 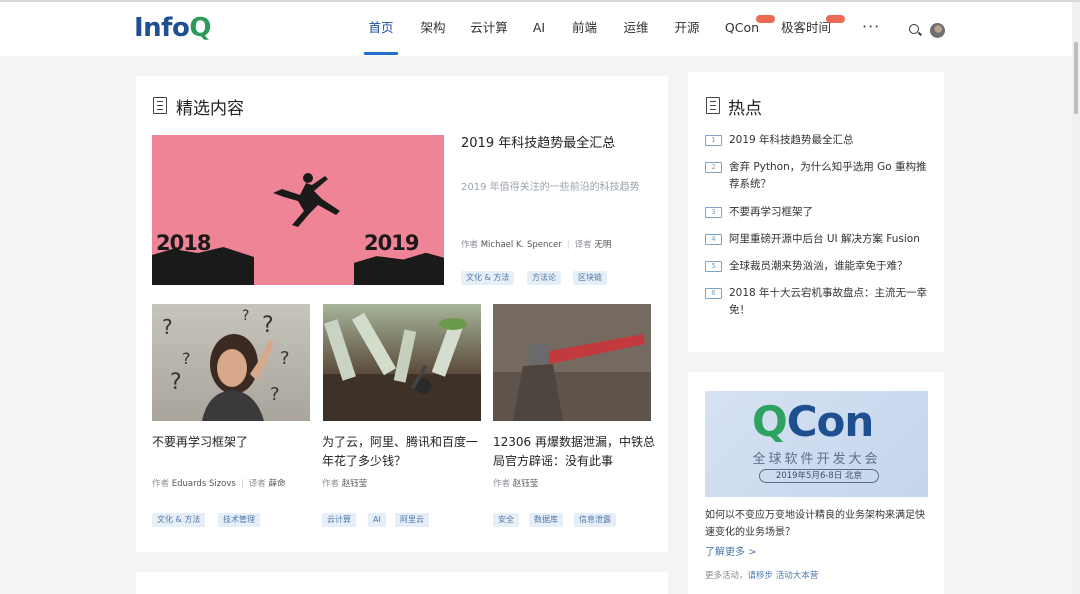 What do you see at coordinates (713, 105) in the screenshot?
I see `hot-list-icon` at bounding box center [713, 105].